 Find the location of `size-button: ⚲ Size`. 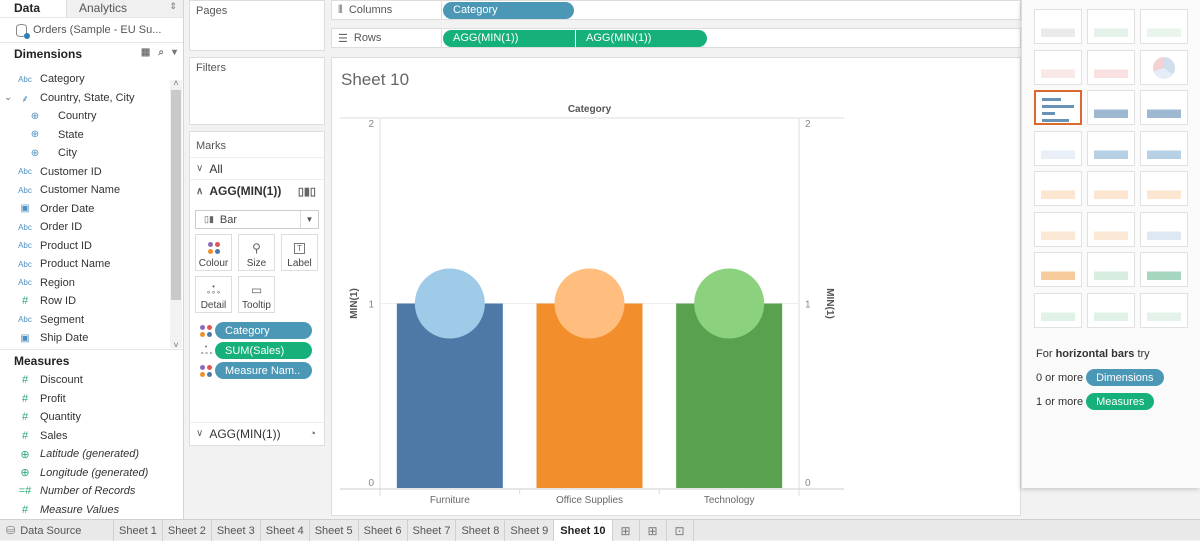

size-button: ⚲ Size is located at coordinates (256, 252).